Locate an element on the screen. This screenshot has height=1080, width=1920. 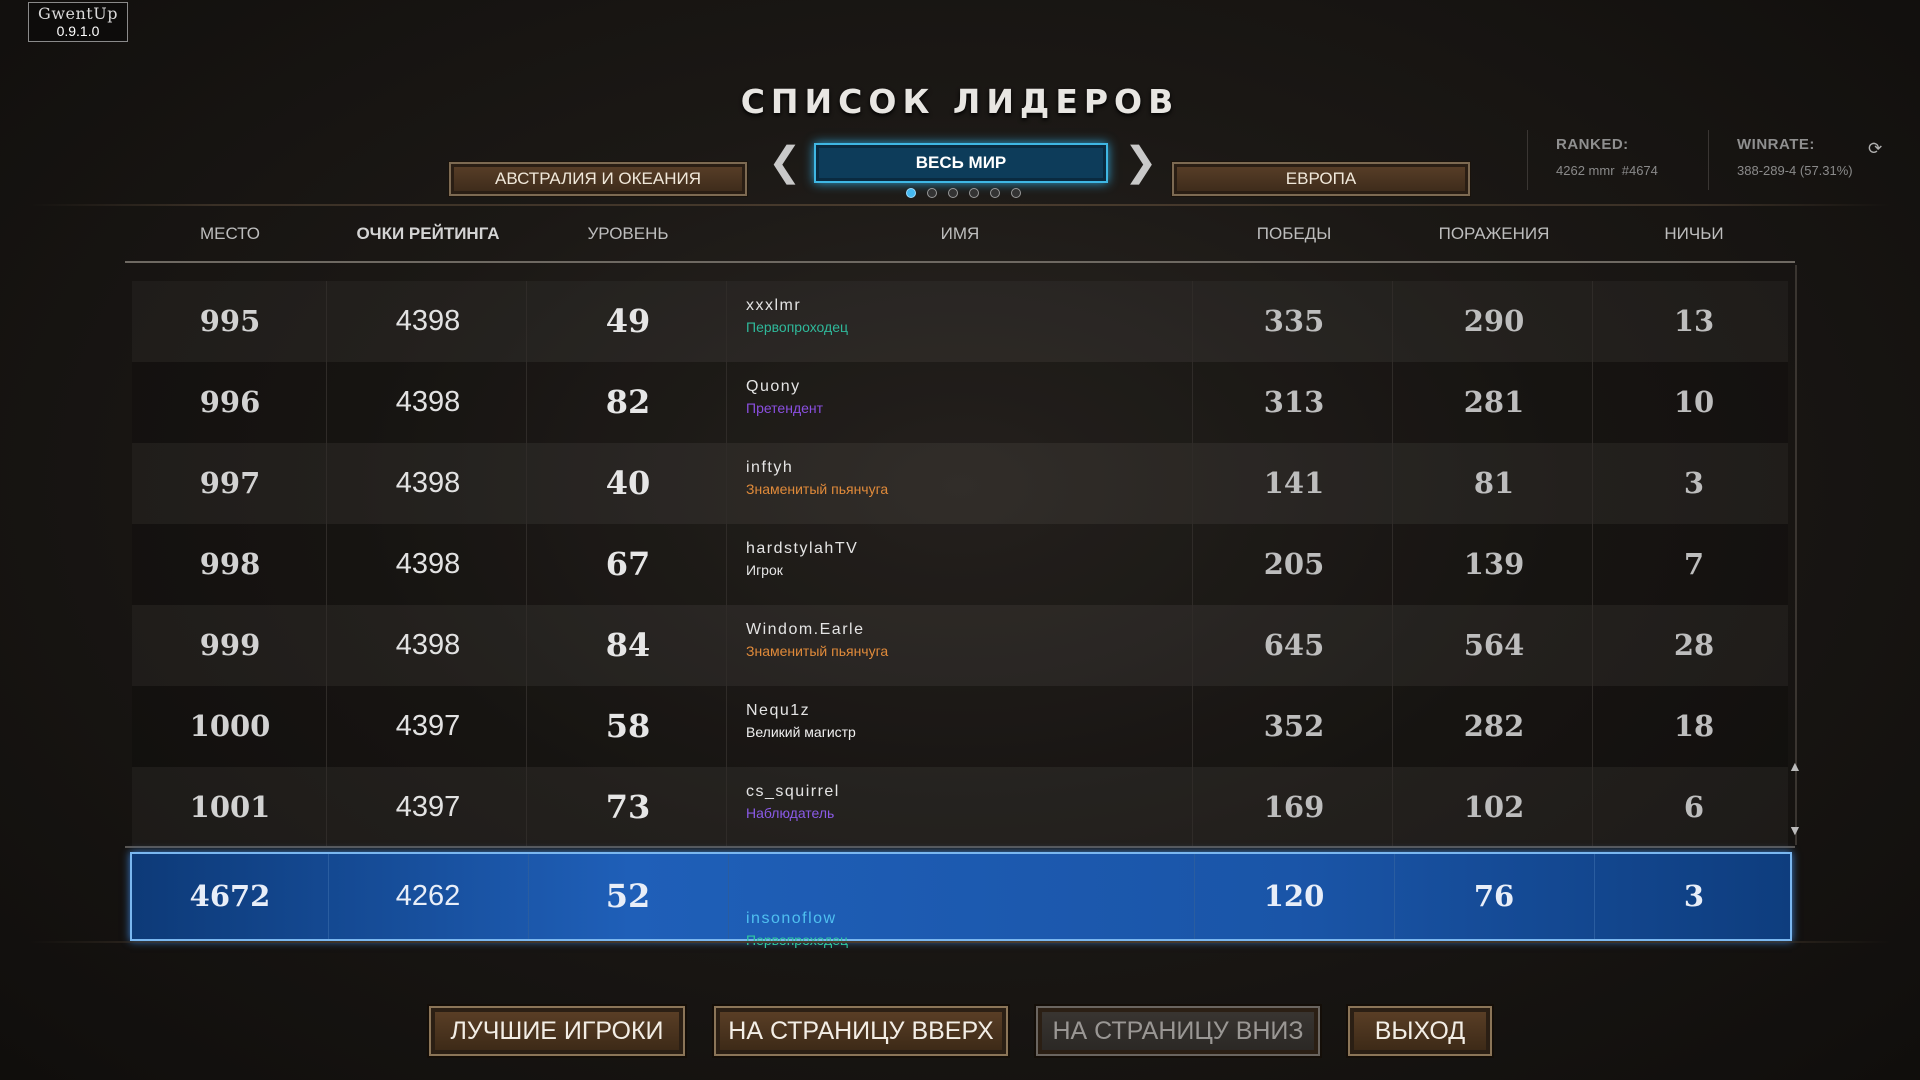
ranked-value: 4262 mmr #4674 is located at coordinates (1607, 170).